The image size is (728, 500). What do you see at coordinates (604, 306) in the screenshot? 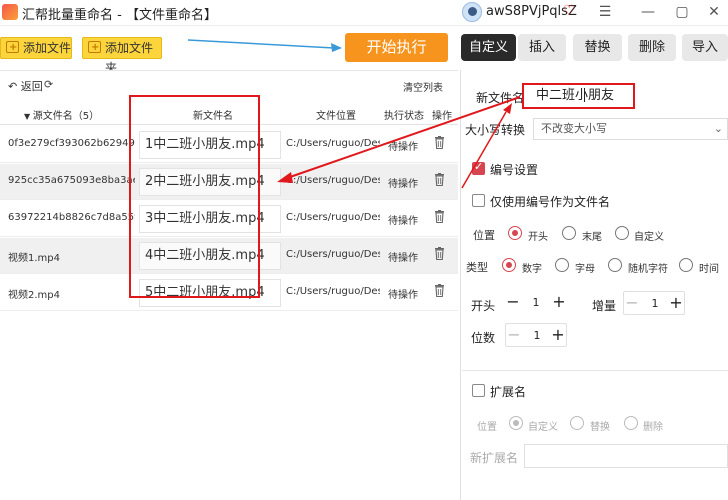
I see `increment-label: 增量` at bounding box center [604, 306].